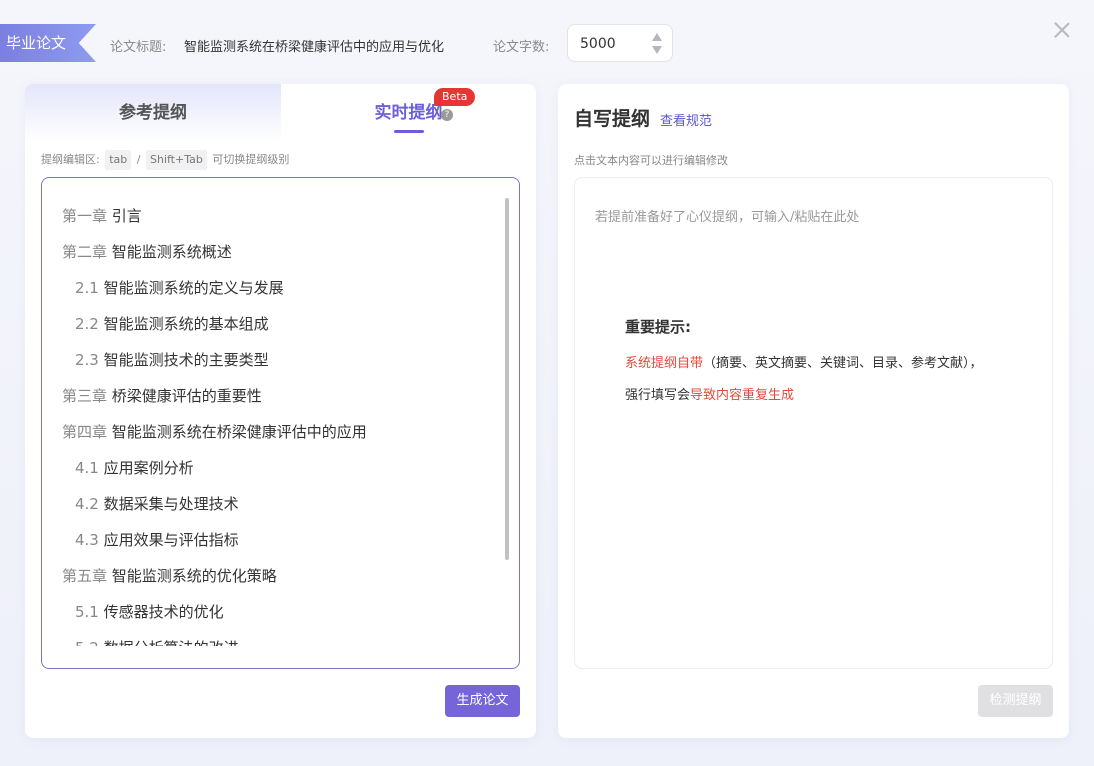 The width and height of the screenshot is (1094, 766). Describe the element at coordinates (620, 43) in the screenshot. I see `wordcount-stepper: 5000` at that location.